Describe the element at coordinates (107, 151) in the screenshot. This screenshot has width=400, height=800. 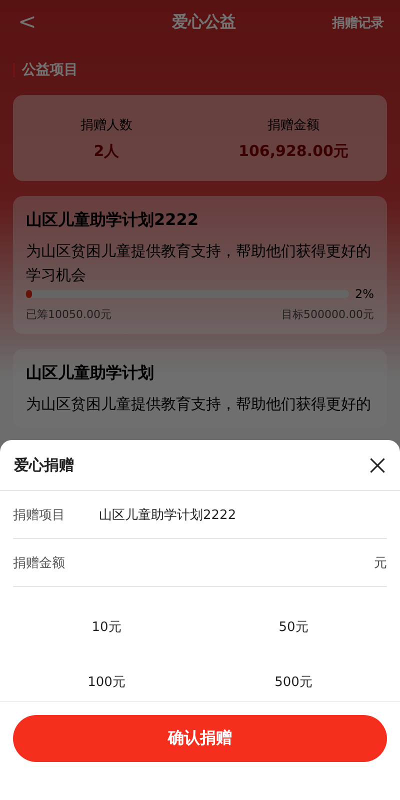
I see `stat-value: 2人` at that location.